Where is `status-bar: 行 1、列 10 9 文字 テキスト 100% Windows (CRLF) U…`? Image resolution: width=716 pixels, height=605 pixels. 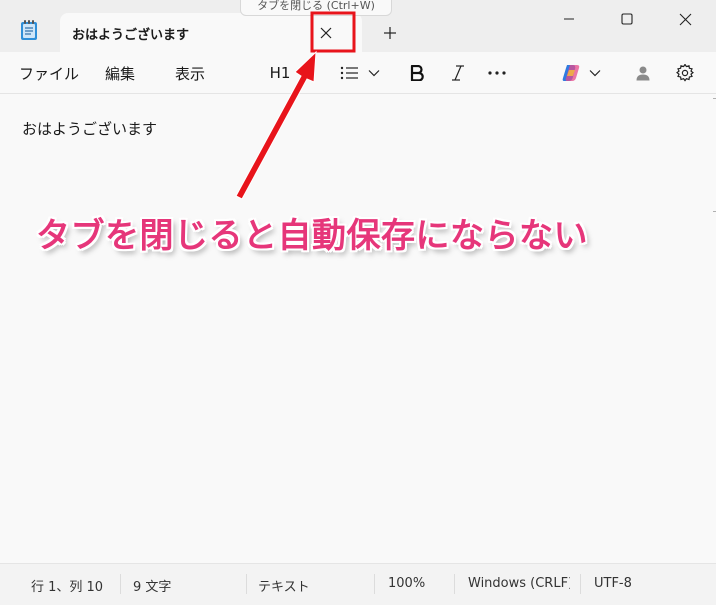
status-bar: 行 1、列 10 9 文字 テキスト 100% Windows (CRLF) U… is located at coordinates (358, 584).